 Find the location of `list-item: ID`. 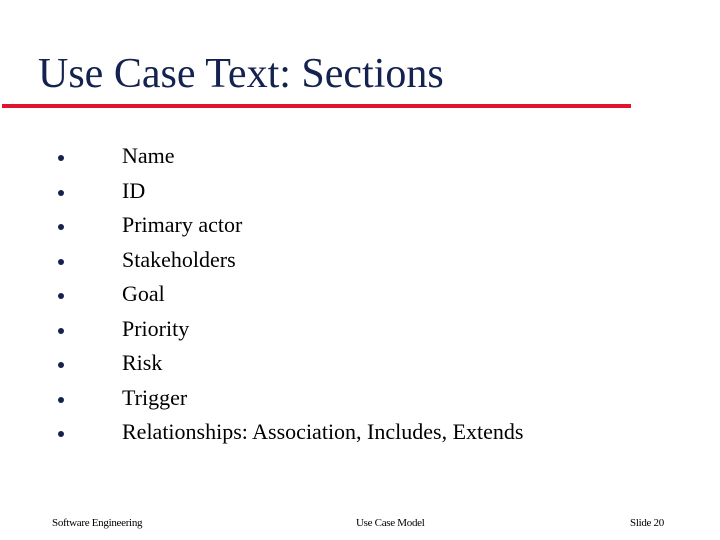

list-item: ID is located at coordinates (289, 191).